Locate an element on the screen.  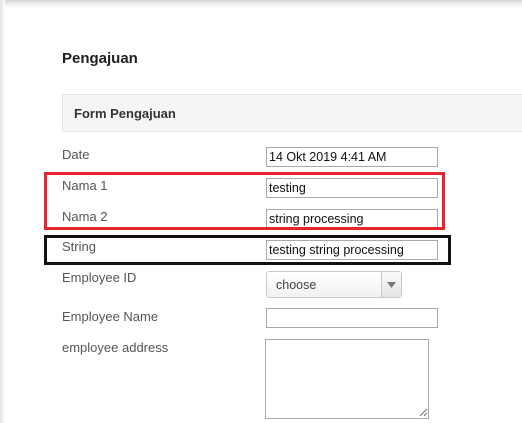
employee-id-selected-value: choose is located at coordinates (296, 285).